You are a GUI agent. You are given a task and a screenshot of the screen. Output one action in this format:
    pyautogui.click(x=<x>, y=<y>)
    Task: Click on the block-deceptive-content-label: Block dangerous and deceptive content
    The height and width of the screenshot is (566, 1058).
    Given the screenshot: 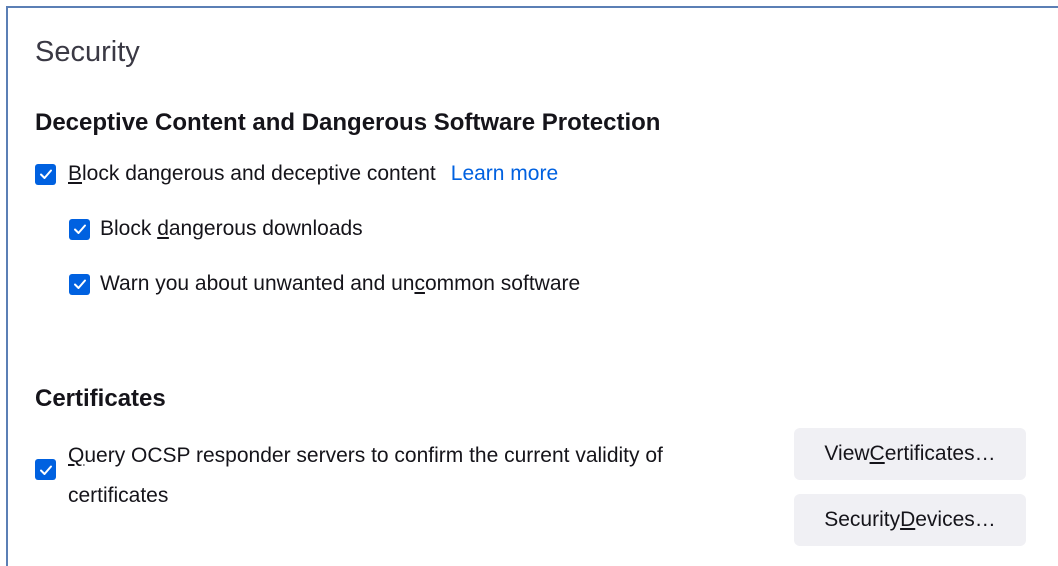 What is the action you would take?
    pyautogui.click(x=252, y=174)
    